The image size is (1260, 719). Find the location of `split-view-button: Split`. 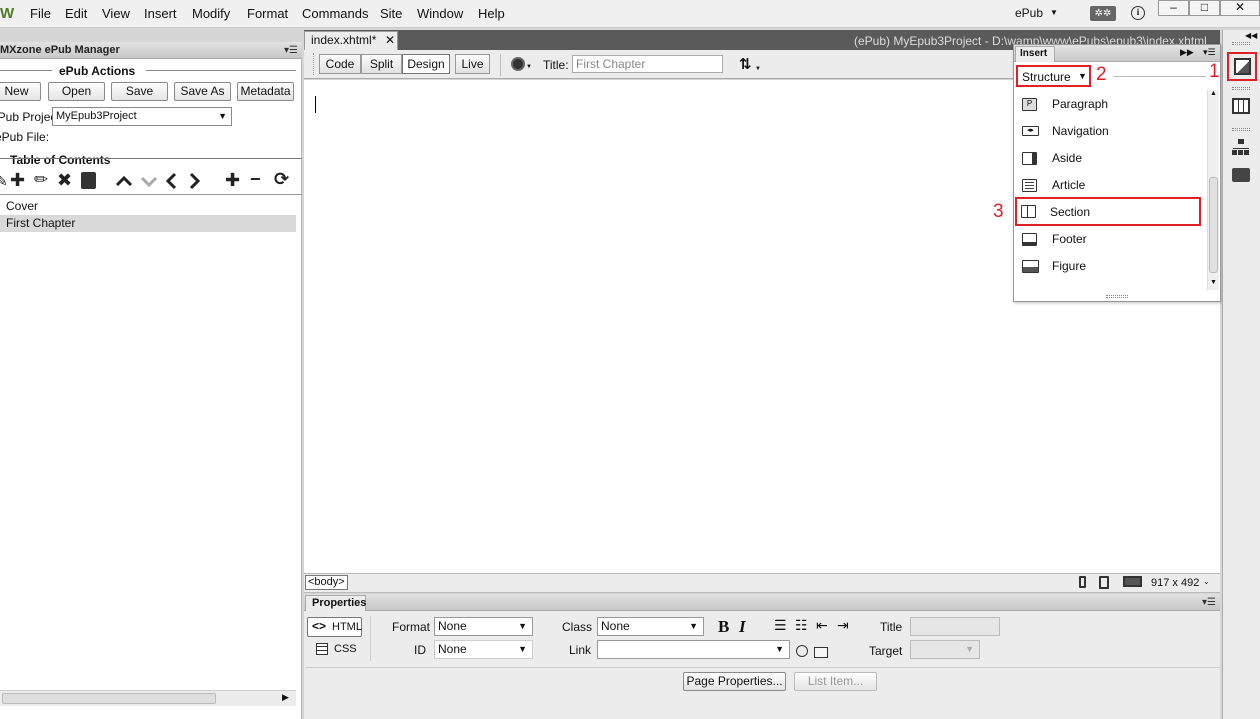

split-view-button: Split is located at coordinates (381, 64).